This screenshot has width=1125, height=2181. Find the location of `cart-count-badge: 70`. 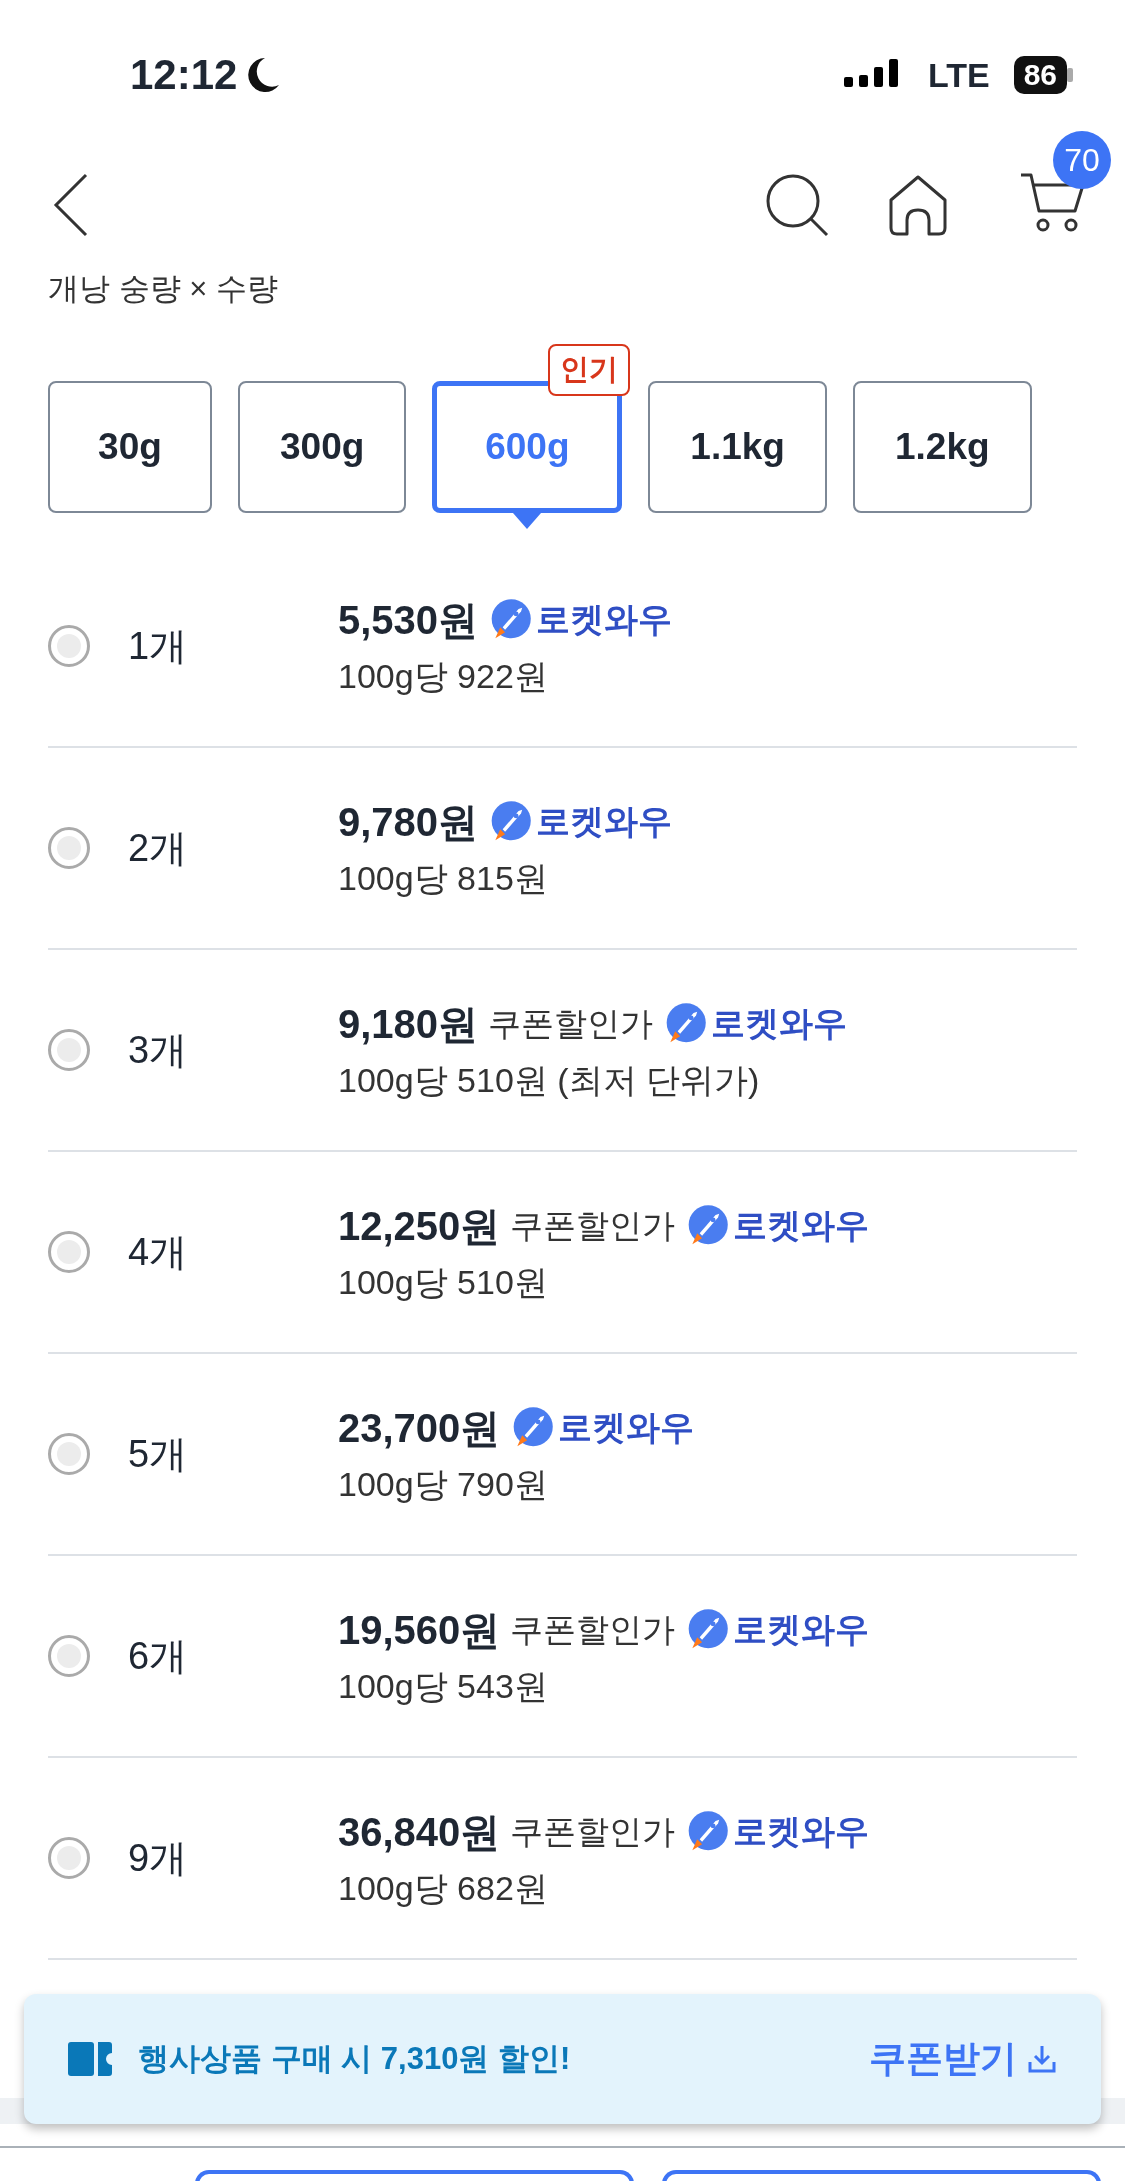

cart-count-badge: 70 is located at coordinates (1082, 160).